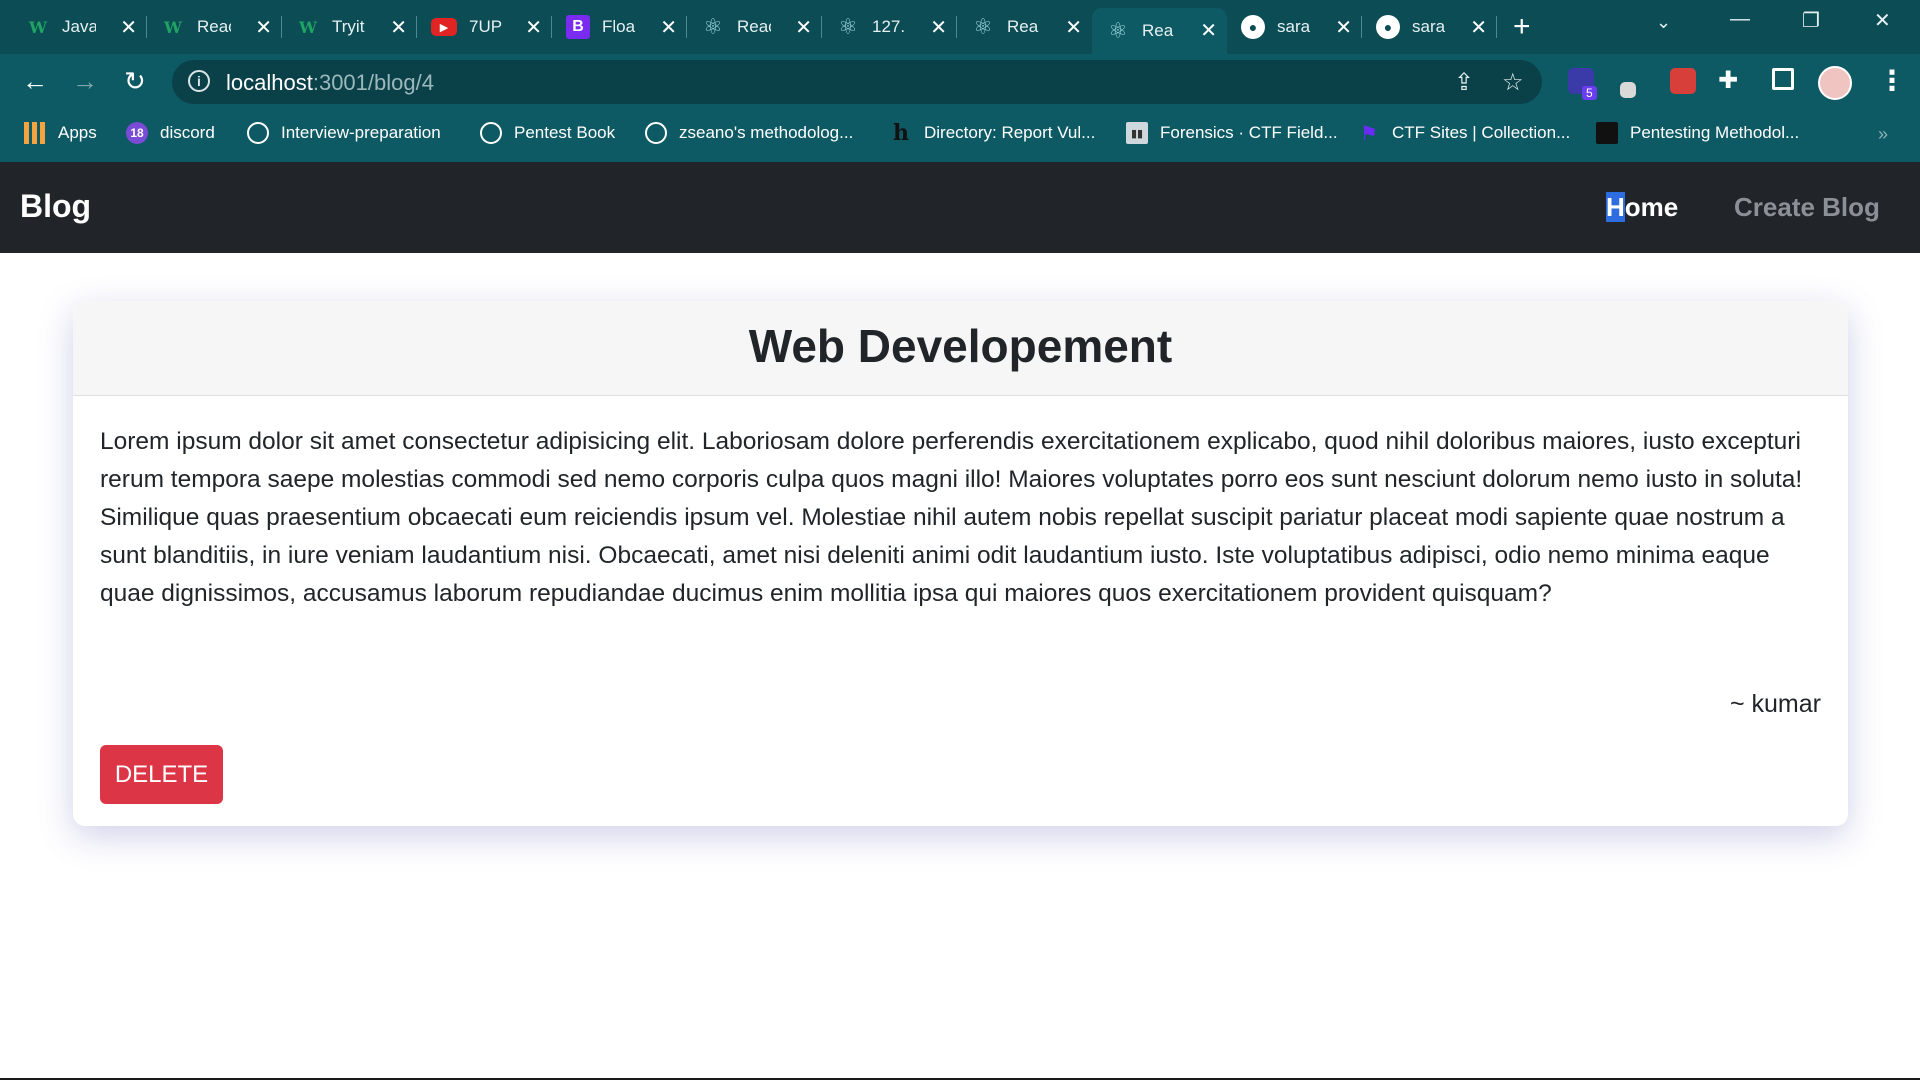  I want to click on bootstrap-icon: B, so click(578, 27).